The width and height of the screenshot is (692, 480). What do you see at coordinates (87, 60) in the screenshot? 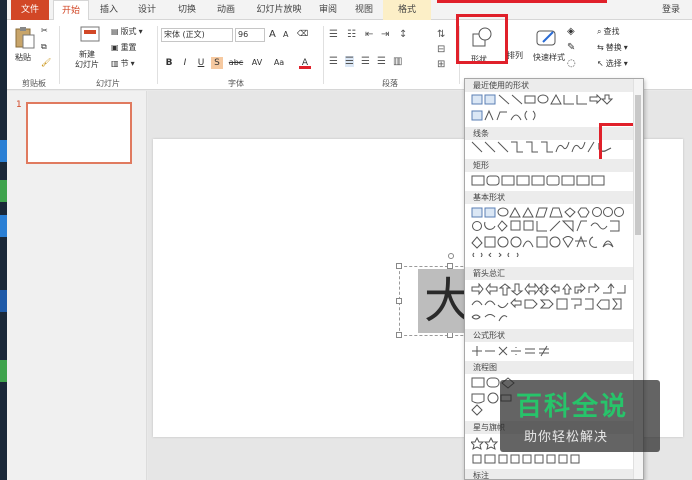
I see `new-slide-button: 新建 幻灯片` at bounding box center [87, 60].